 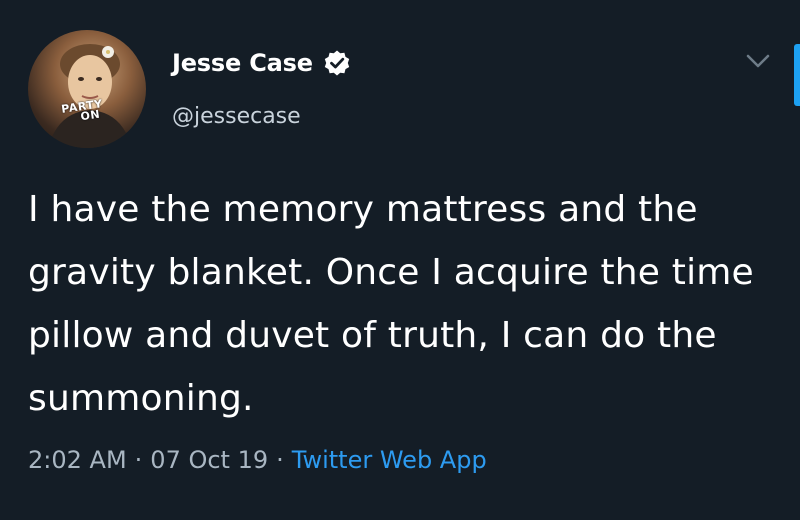 I want to click on tweet-metadata: 2:02 AM · 07 Oct 19 · Twitter Web App, so click(x=257, y=460).